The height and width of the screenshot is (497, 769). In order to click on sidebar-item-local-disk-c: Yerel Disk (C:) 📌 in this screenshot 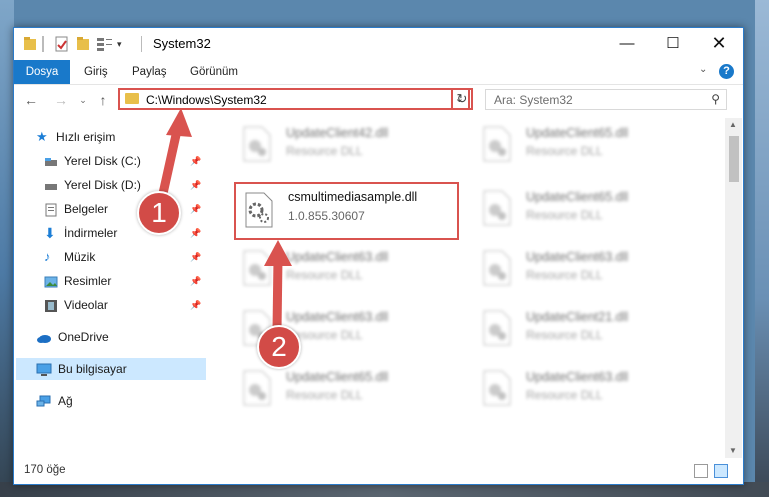, I will do `click(110, 161)`.